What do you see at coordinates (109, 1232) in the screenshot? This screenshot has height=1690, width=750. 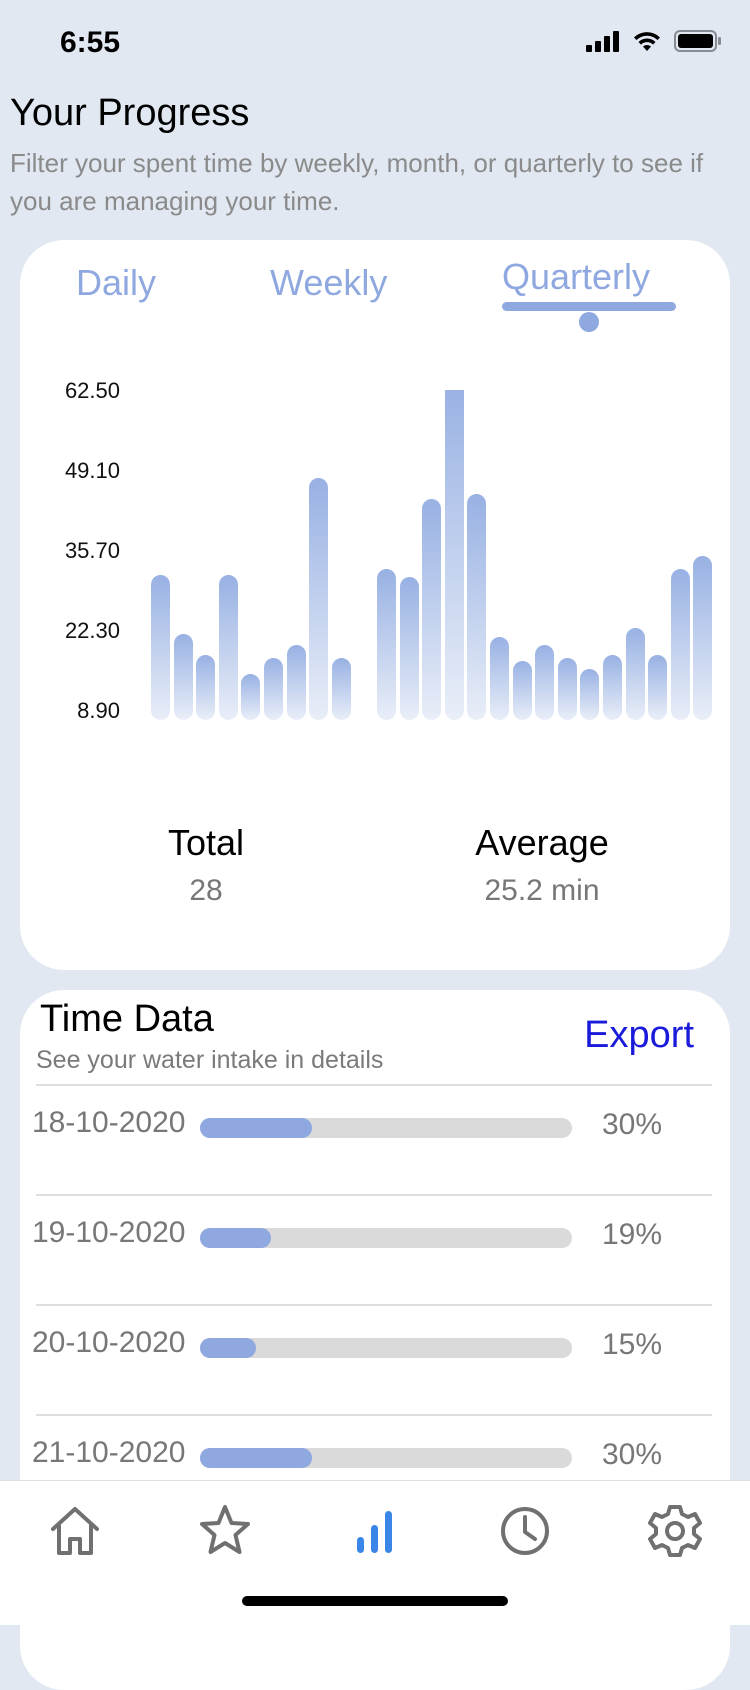 I see `row-date: 19-10-2020` at bounding box center [109, 1232].